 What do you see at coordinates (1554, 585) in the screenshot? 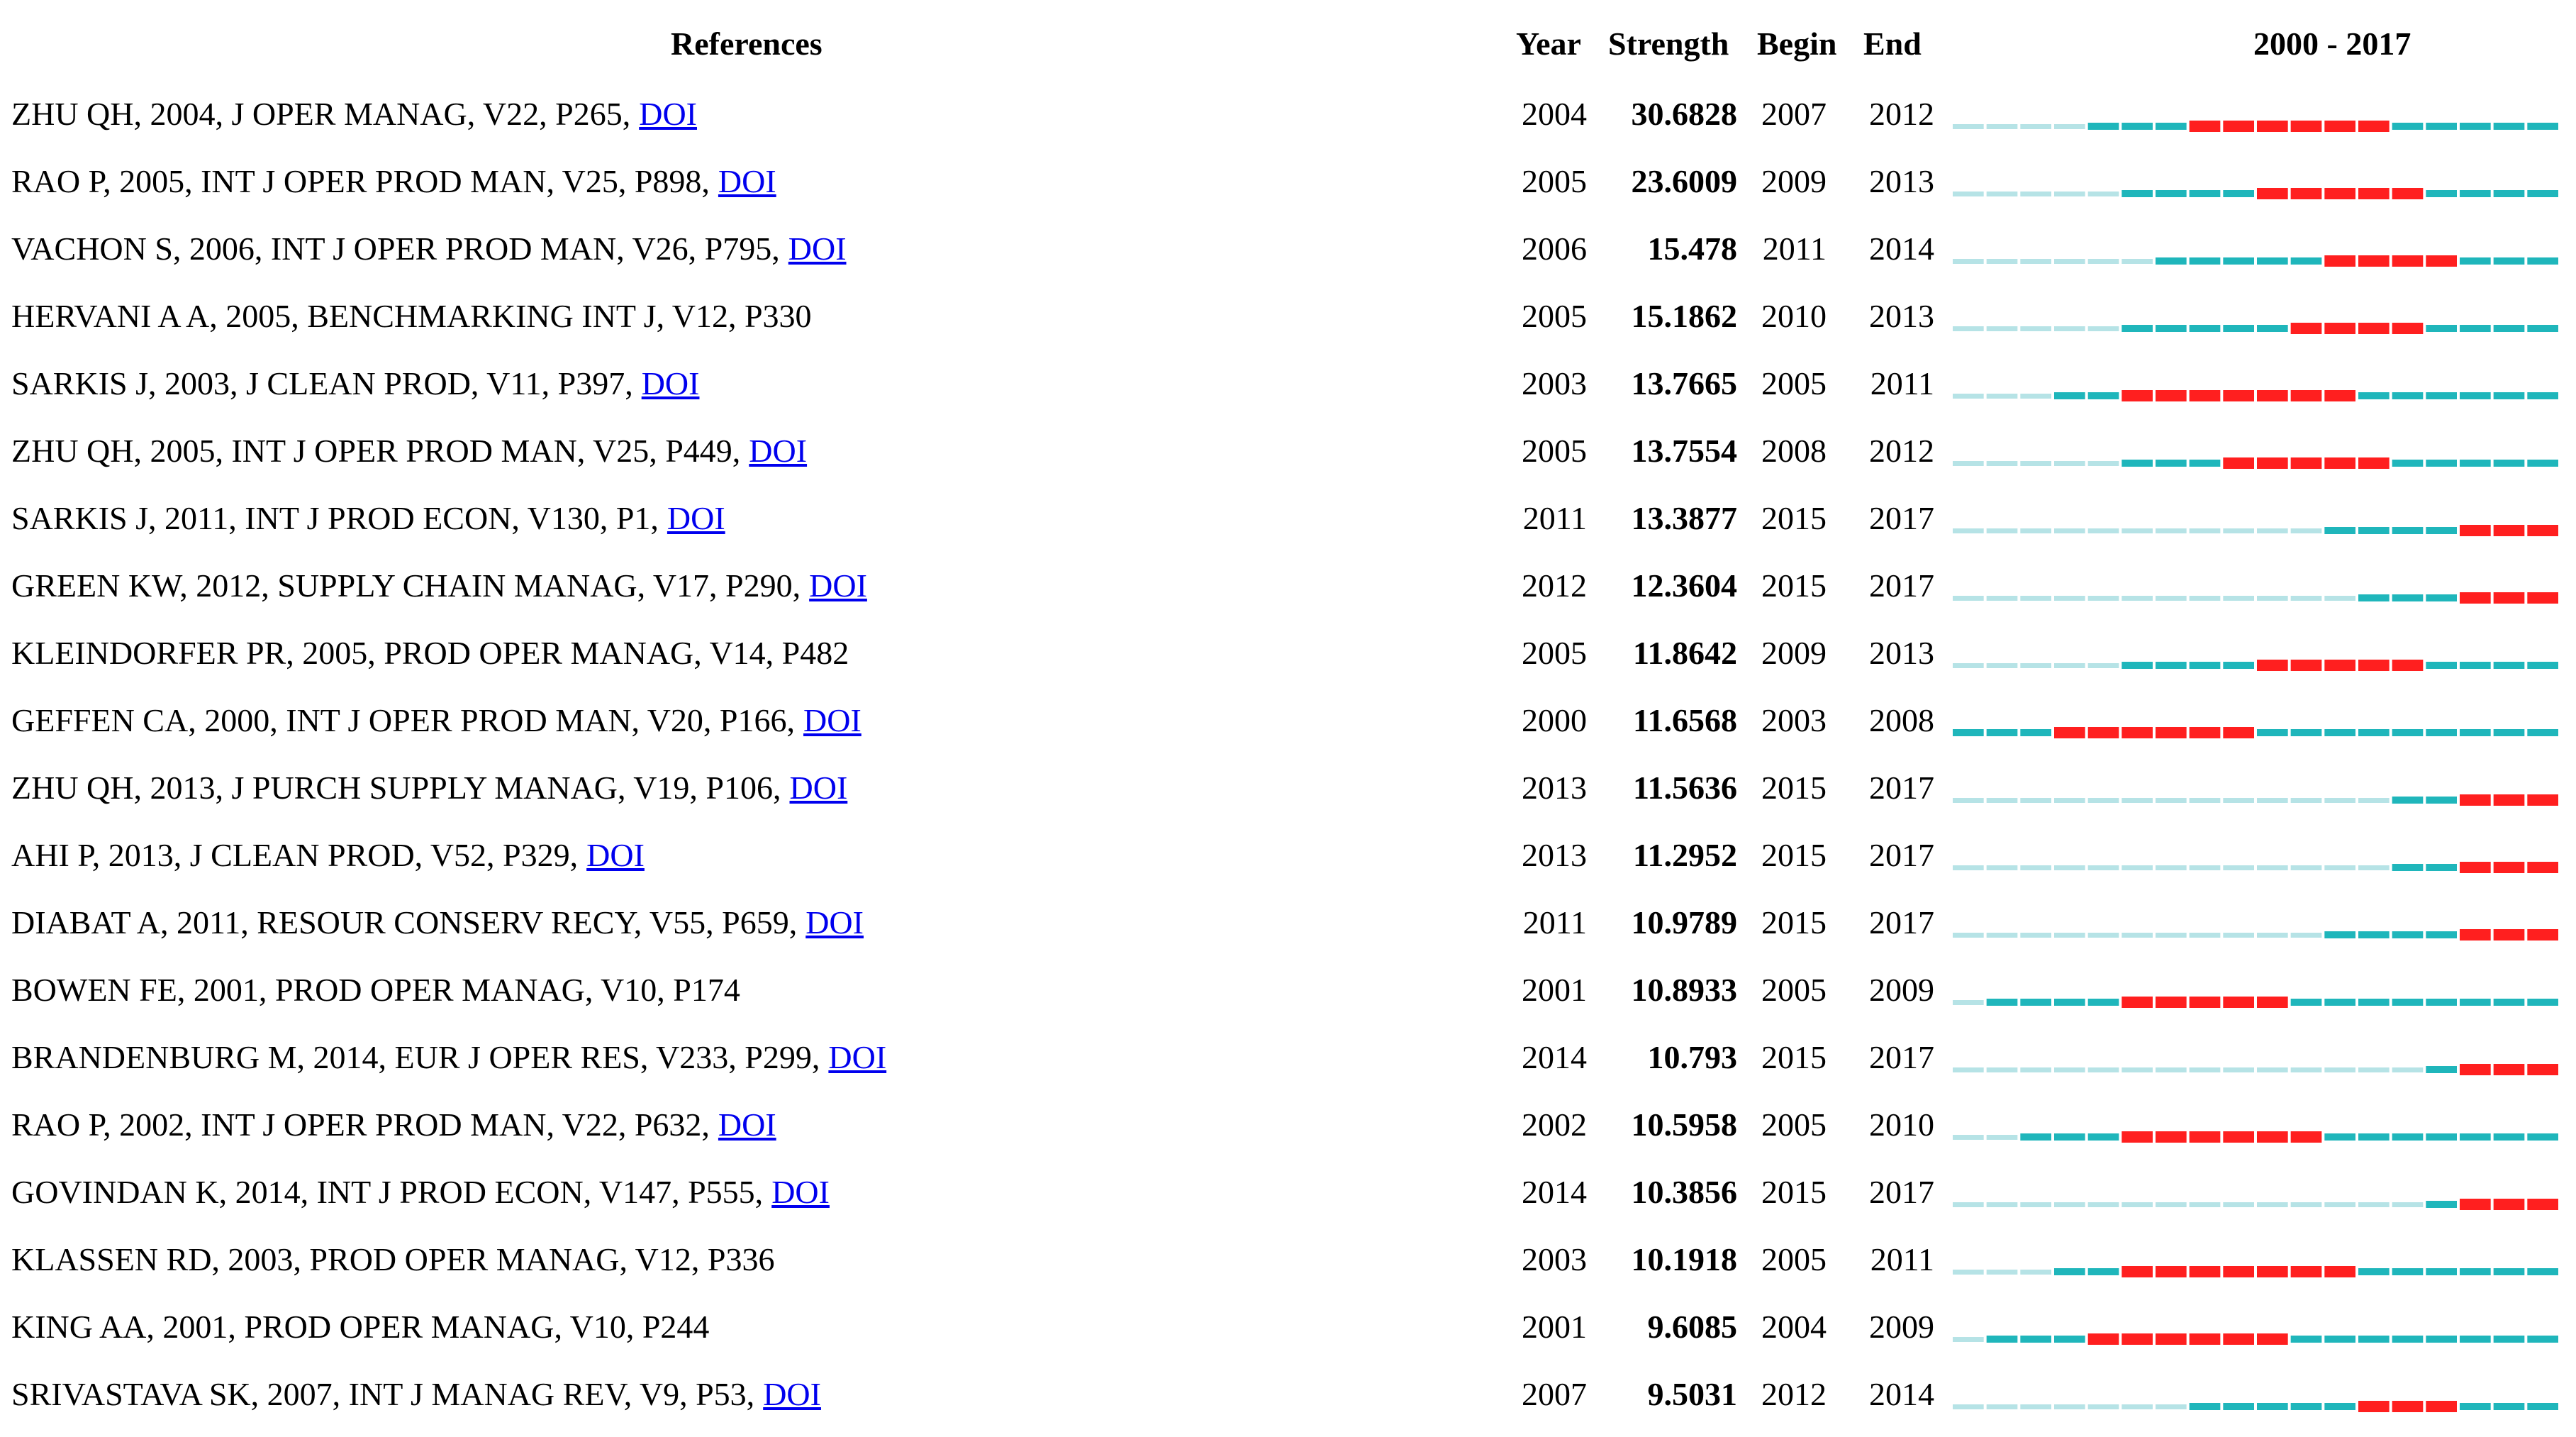
I see `year-cell: 2012` at bounding box center [1554, 585].